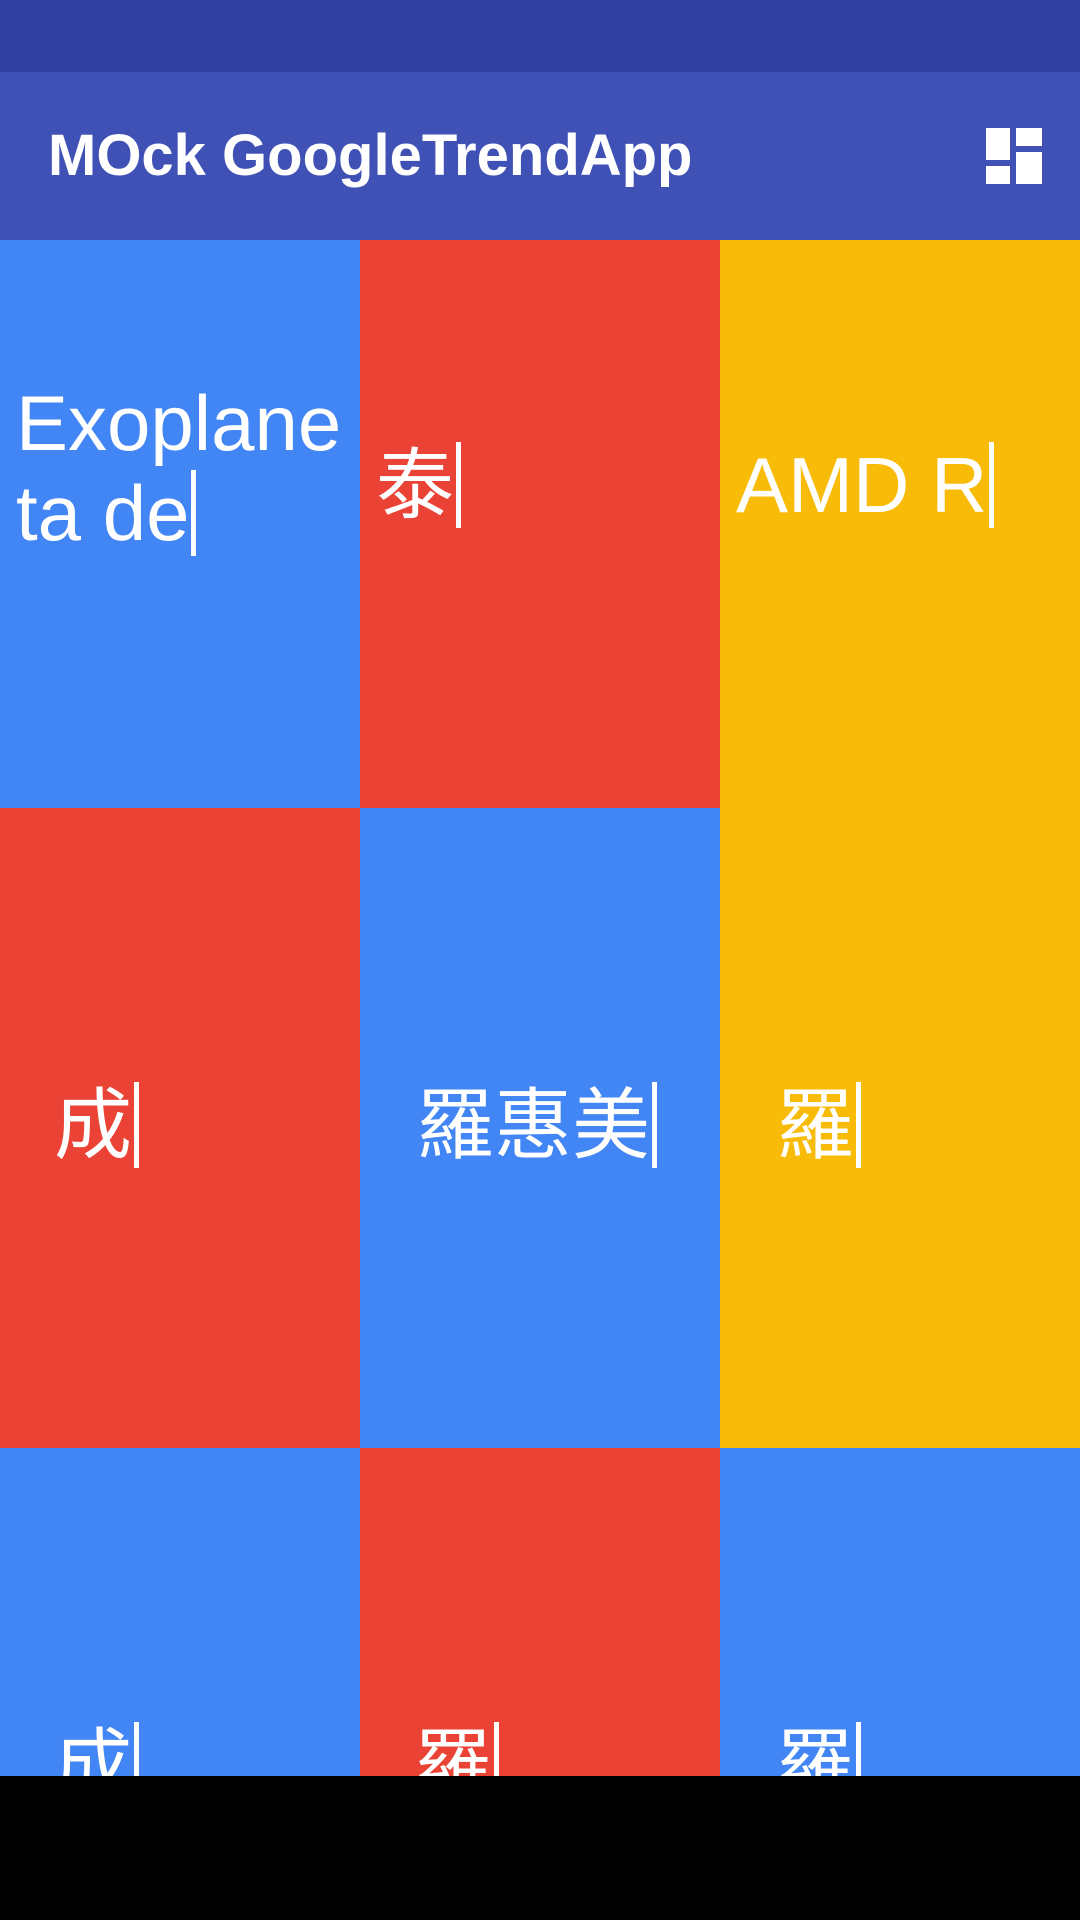  I want to click on trend-tile-text: Exoplaneta de, so click(179, 468).